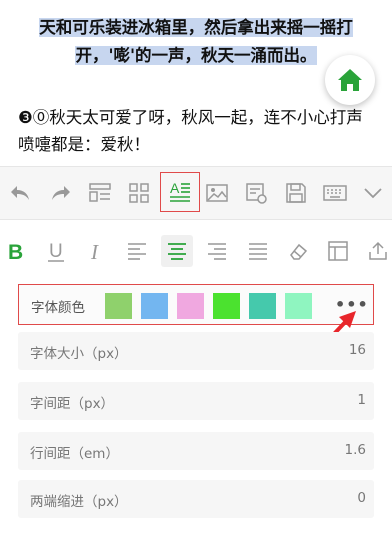 The height and width of the screenshot is (544, 392). What do you see at coordinates (355, 450) in the screenshot?
I see `line-height-value: 1.6` at bounding box center [355, 450].